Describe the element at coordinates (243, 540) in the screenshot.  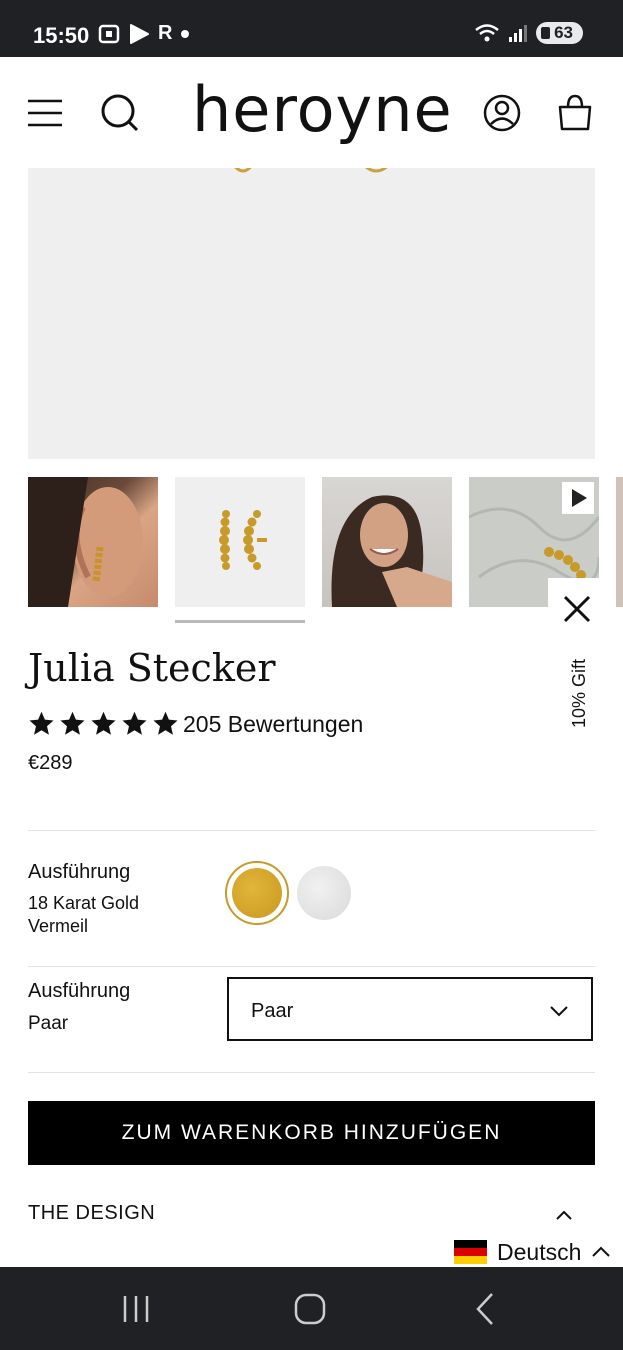
I see `earrings-photo-icon` at that location.